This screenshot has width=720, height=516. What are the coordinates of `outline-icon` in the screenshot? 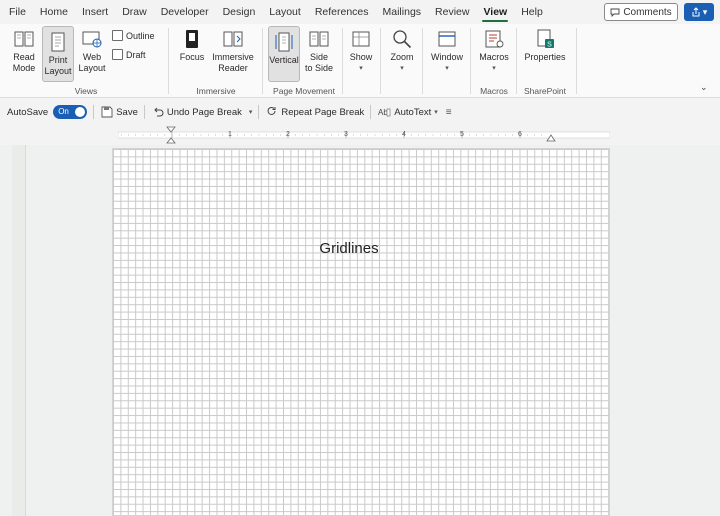 It's located at (117, 35).